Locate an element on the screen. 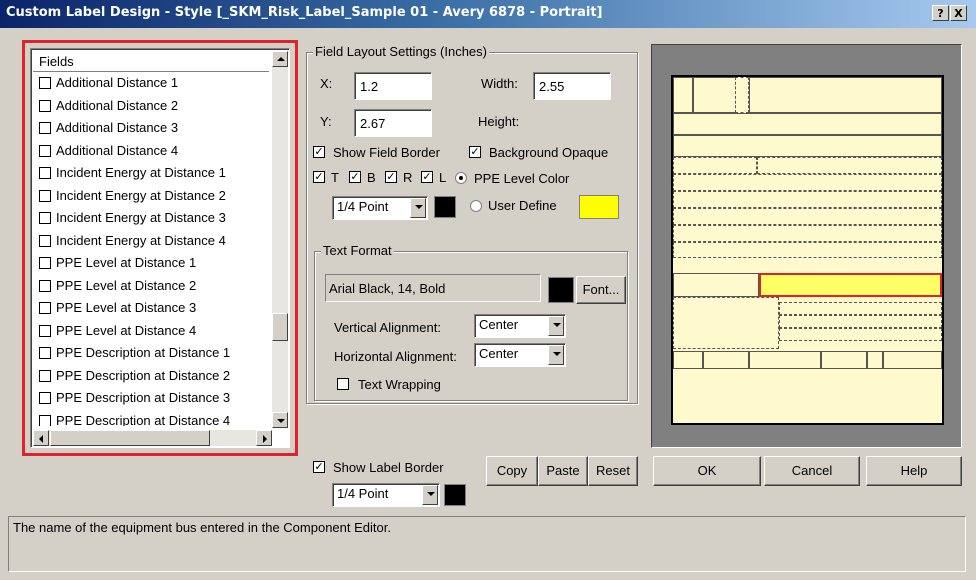 The height and width of the screenshot is (580, 976). field-border-color-swatch is located at coordinates (445, 207).